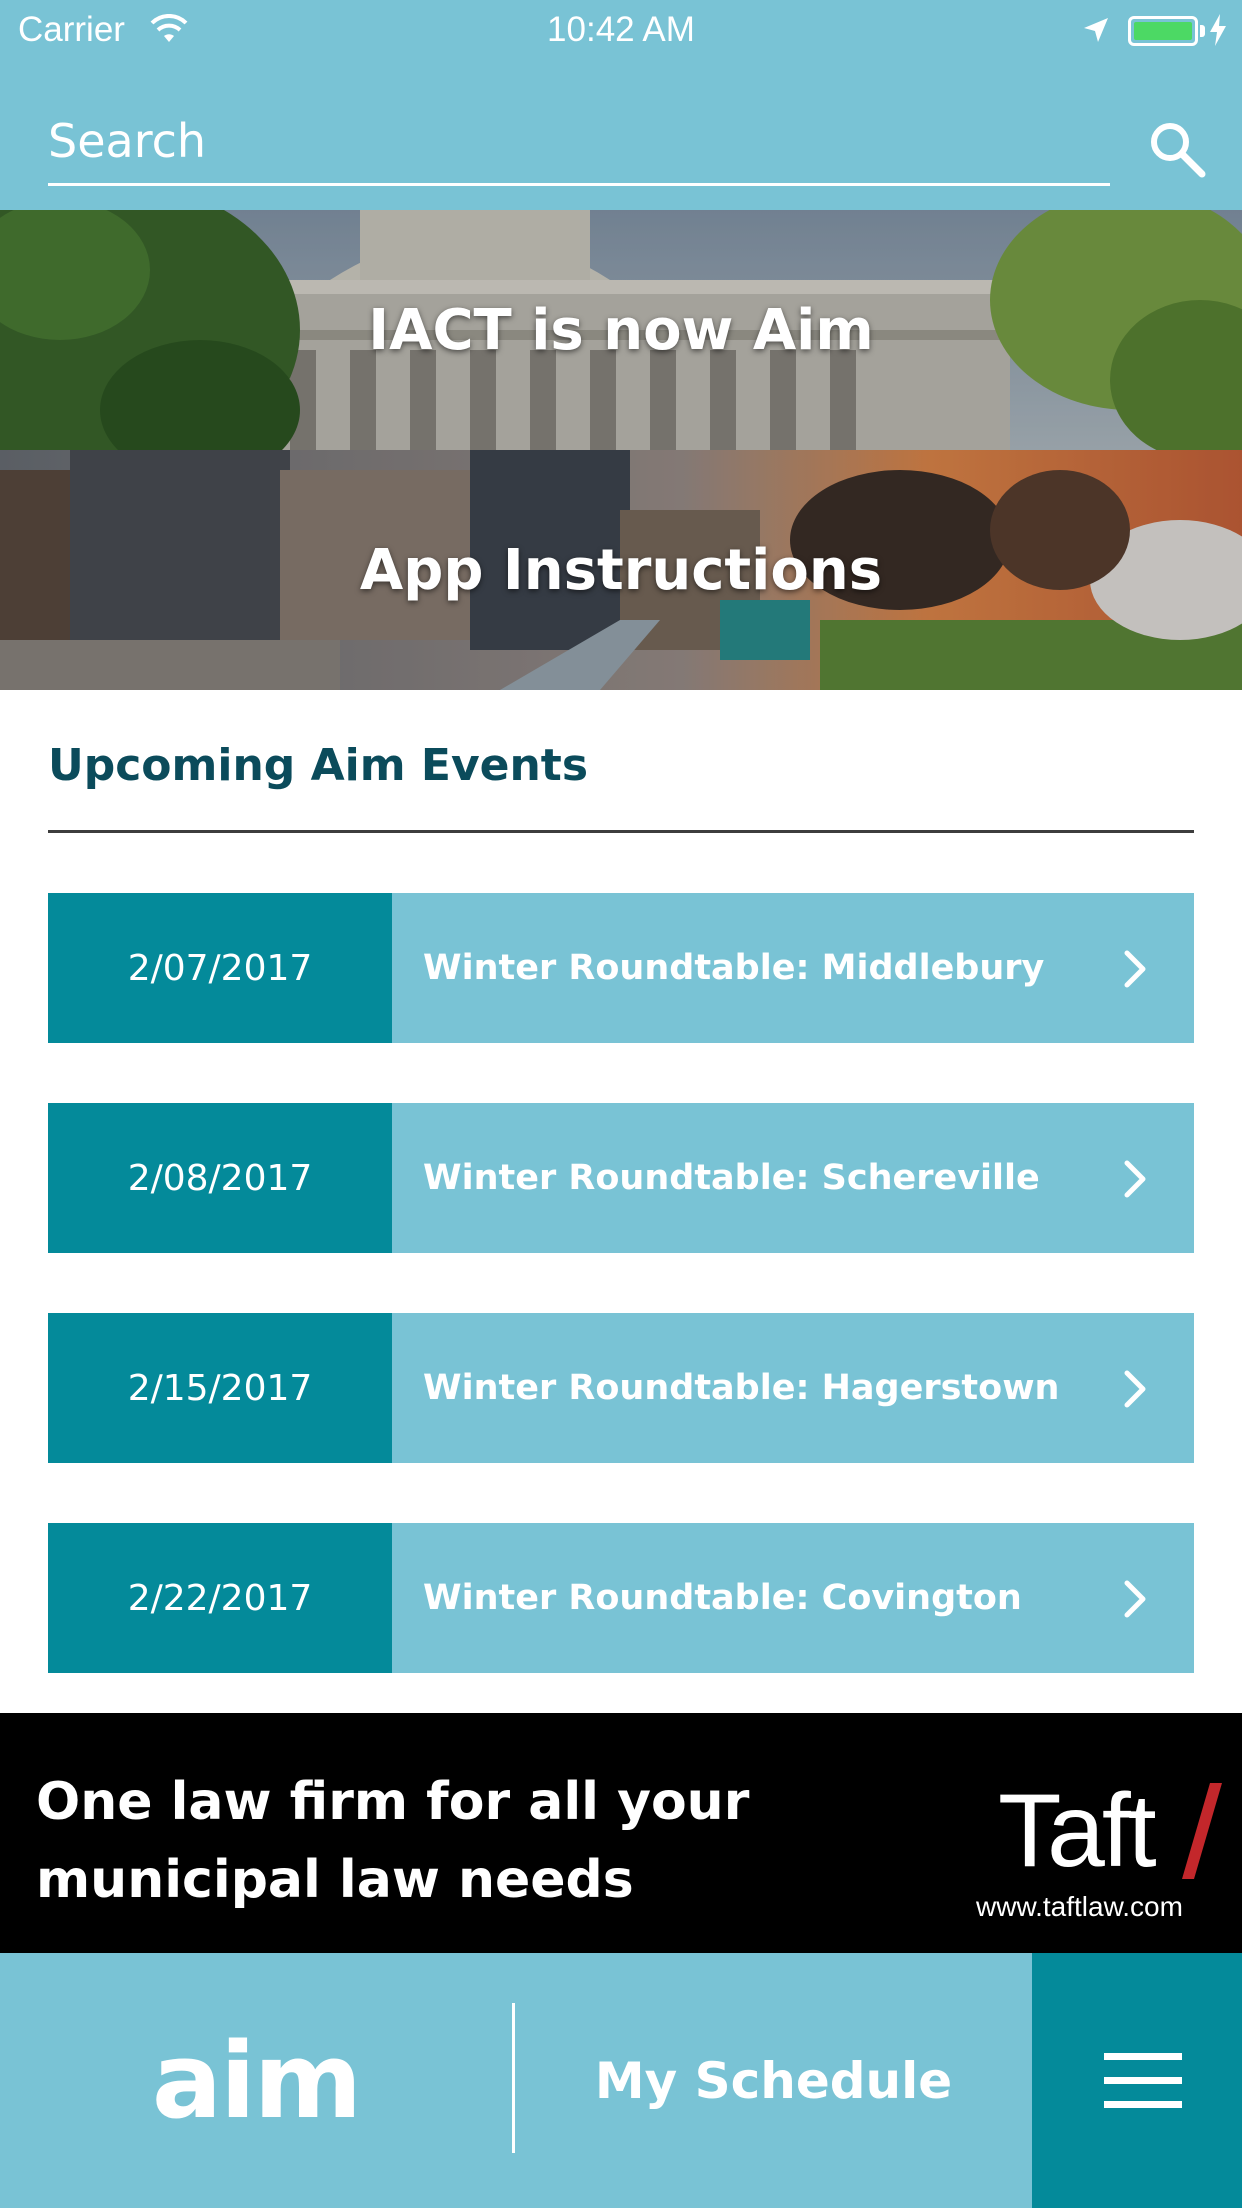 Image resolution: width=1242 pixels, height=2208 pixels. I want to click on menu-button, so click(1137, 2080).